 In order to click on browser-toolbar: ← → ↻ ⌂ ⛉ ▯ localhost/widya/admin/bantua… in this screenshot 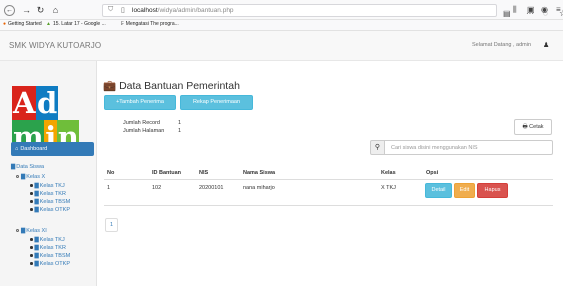, I will do `click(281, 10)`.